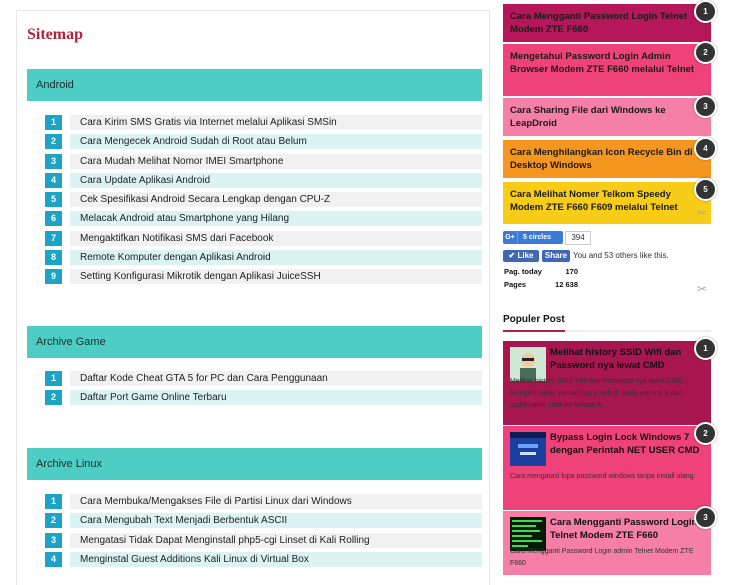  What do you see at coordinates (53, 276) in the screenshot?
I see `item-number: 9` at bounding box center [53, 276].